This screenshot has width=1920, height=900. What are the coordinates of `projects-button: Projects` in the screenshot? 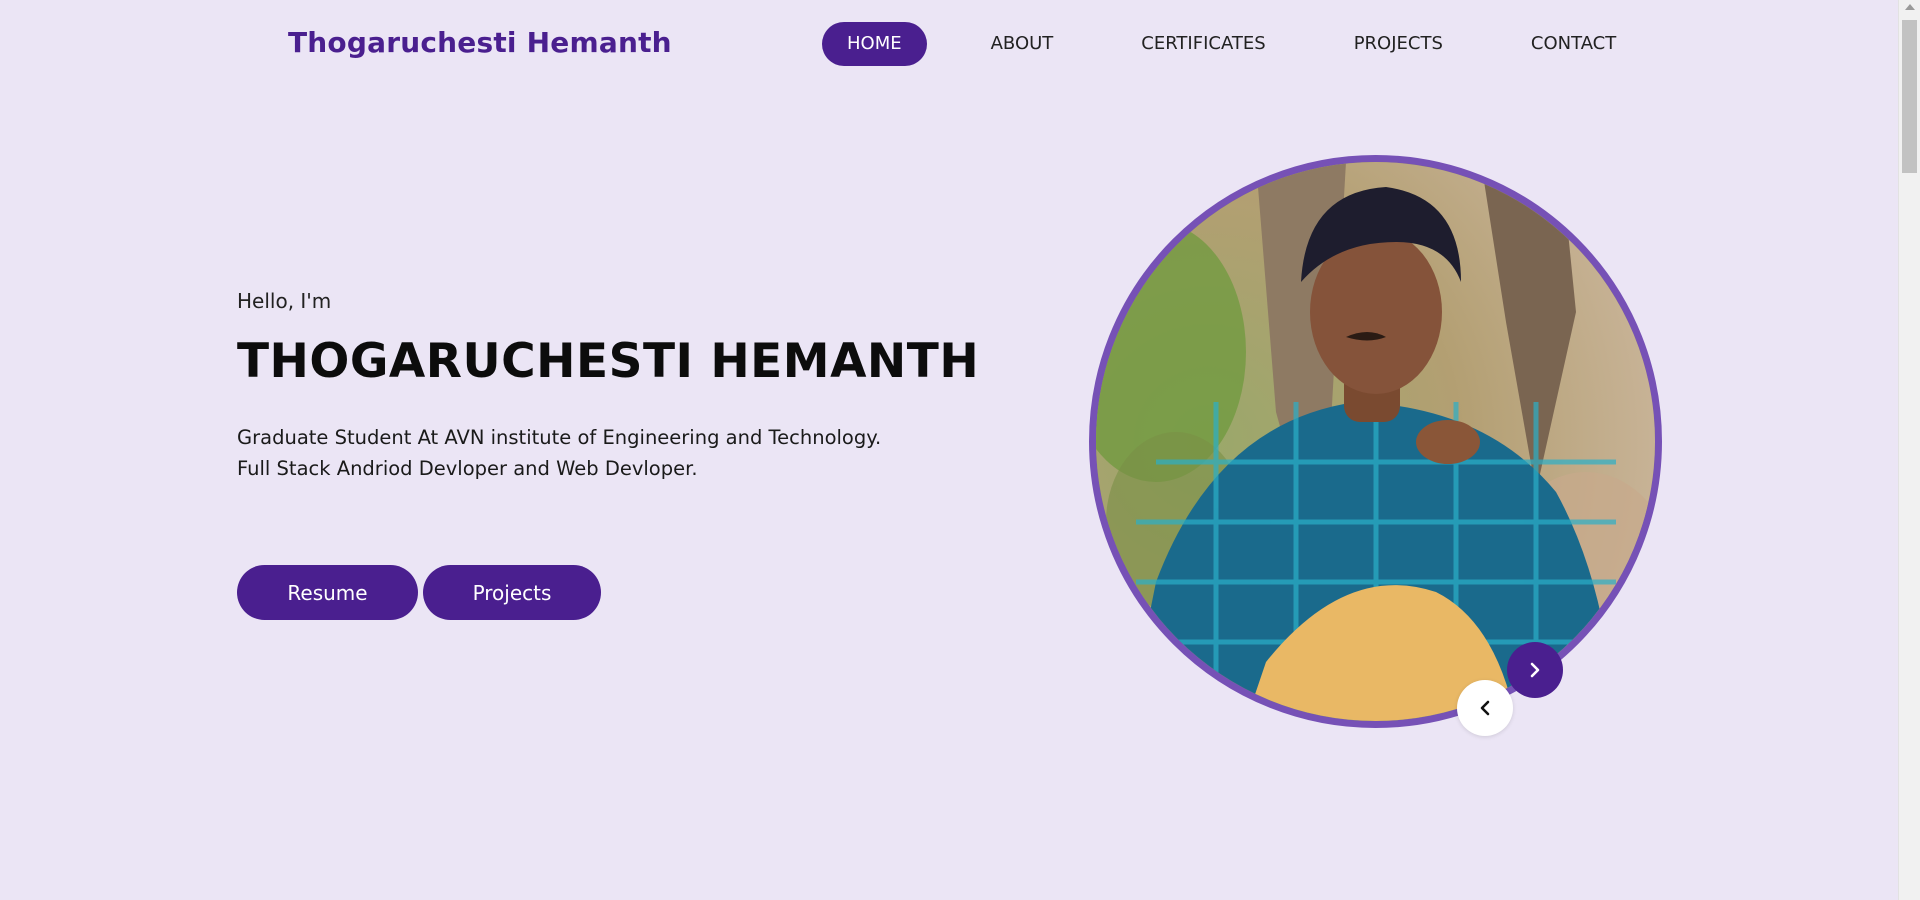 It's located at (512, 592).